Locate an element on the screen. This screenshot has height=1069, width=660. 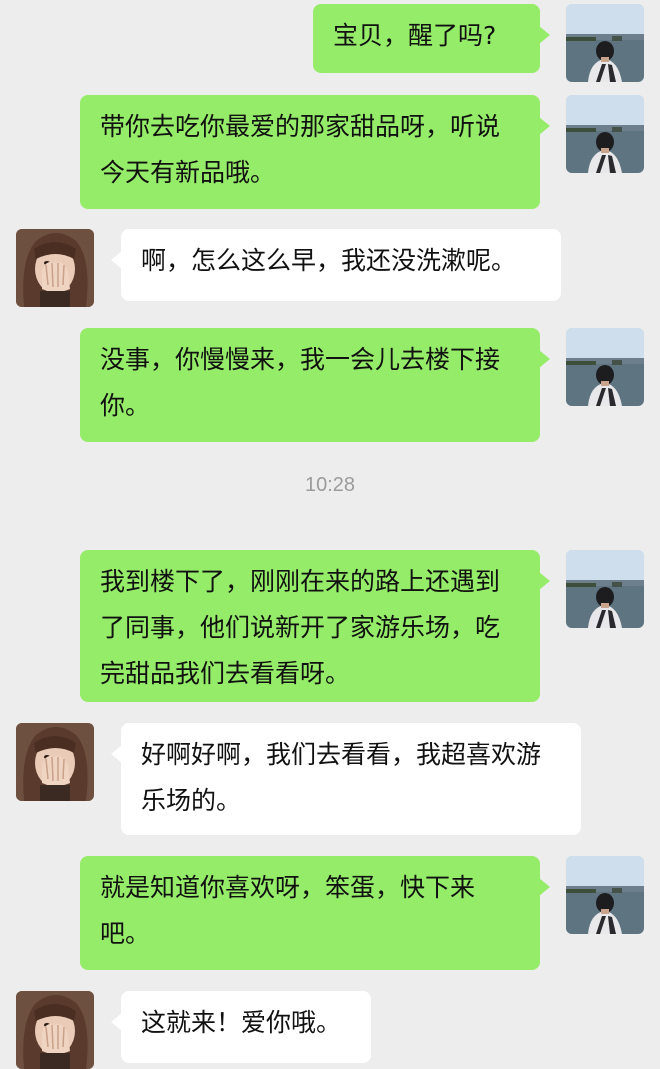
message-bubble: 啊，怎么这么早，我还没洗漱呢。 is located at coordinates (336, 265).